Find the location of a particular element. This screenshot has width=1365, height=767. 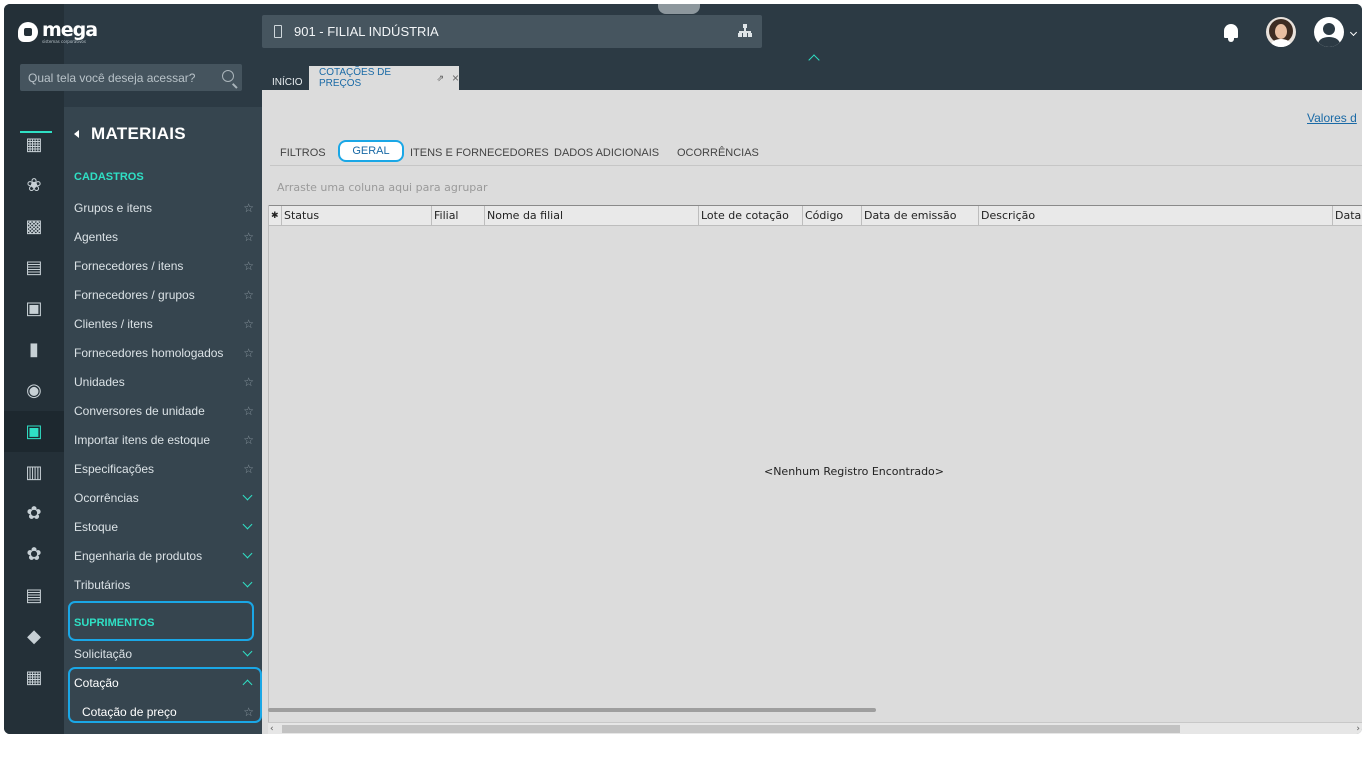

close-icon: × is located at coordinates (455, 78).